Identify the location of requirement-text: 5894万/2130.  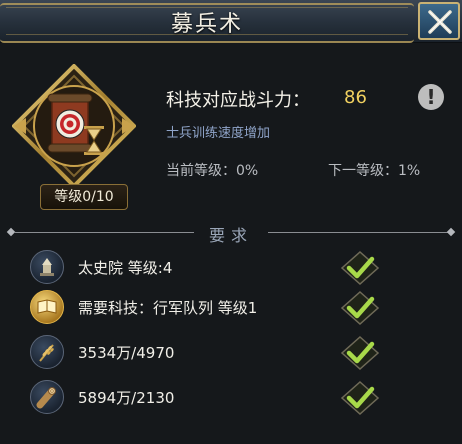
(126, 398).